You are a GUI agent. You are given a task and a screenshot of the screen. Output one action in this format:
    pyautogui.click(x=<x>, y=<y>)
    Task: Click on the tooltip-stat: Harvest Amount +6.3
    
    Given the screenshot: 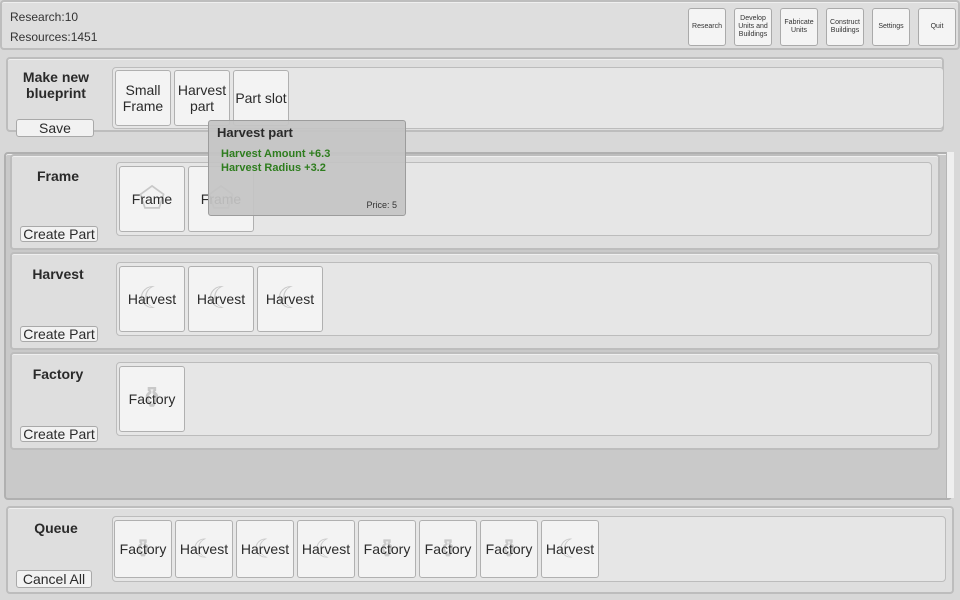 What is the action you would take?
    pyautogui.click(x=276, y=154)
    